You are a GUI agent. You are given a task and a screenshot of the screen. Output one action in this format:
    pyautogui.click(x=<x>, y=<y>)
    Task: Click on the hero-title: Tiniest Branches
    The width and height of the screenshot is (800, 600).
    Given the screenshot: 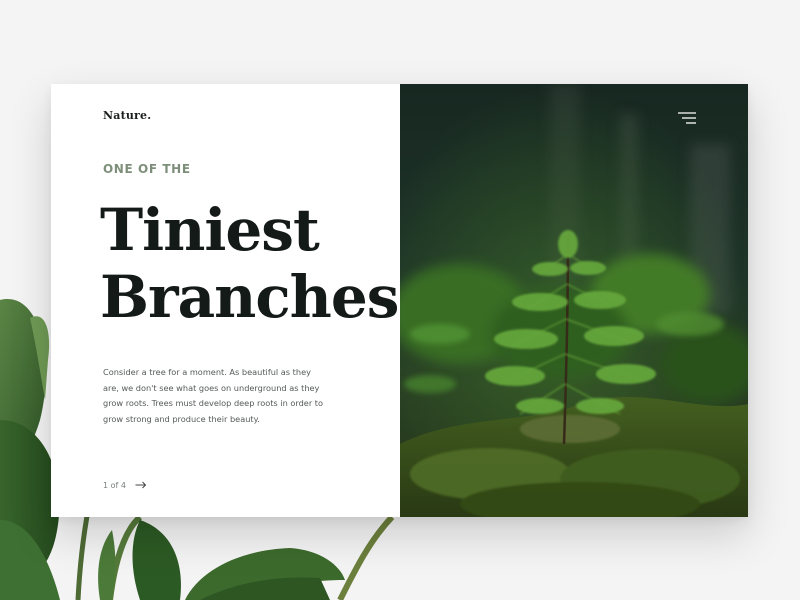 What is the action you would take?
    pyautogui.click(x=249, y=263)
    